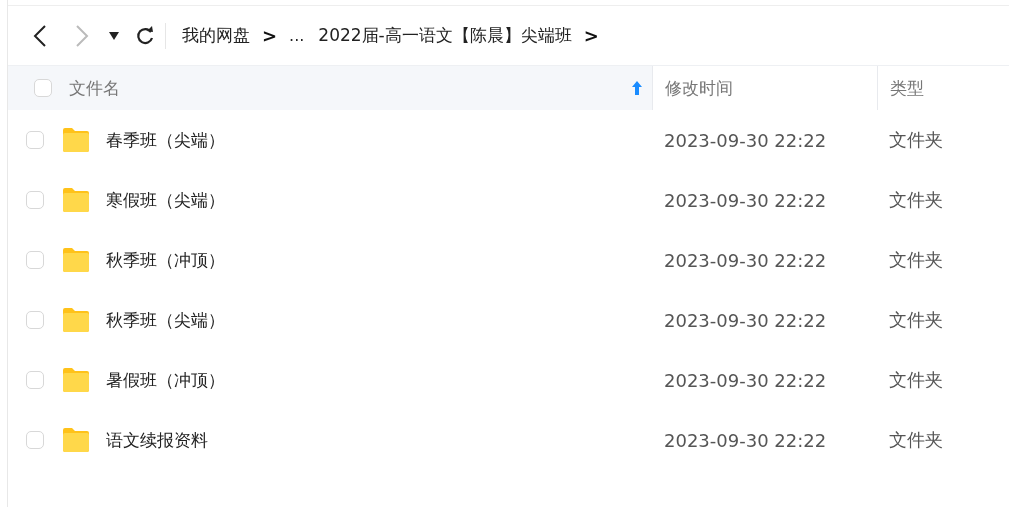 The image size is (1009, 507). I want to click on file-name: 秋季班（冲顶）, so click(165, 260).